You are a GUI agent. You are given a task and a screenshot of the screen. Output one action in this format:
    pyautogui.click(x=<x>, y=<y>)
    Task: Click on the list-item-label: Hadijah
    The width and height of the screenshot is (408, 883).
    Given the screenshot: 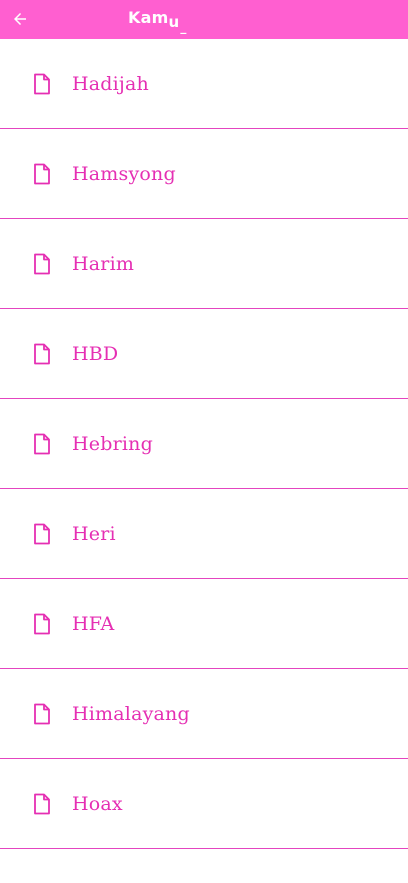 What is the action you would take?
    pyautogui.click(x=110, y=83)
    